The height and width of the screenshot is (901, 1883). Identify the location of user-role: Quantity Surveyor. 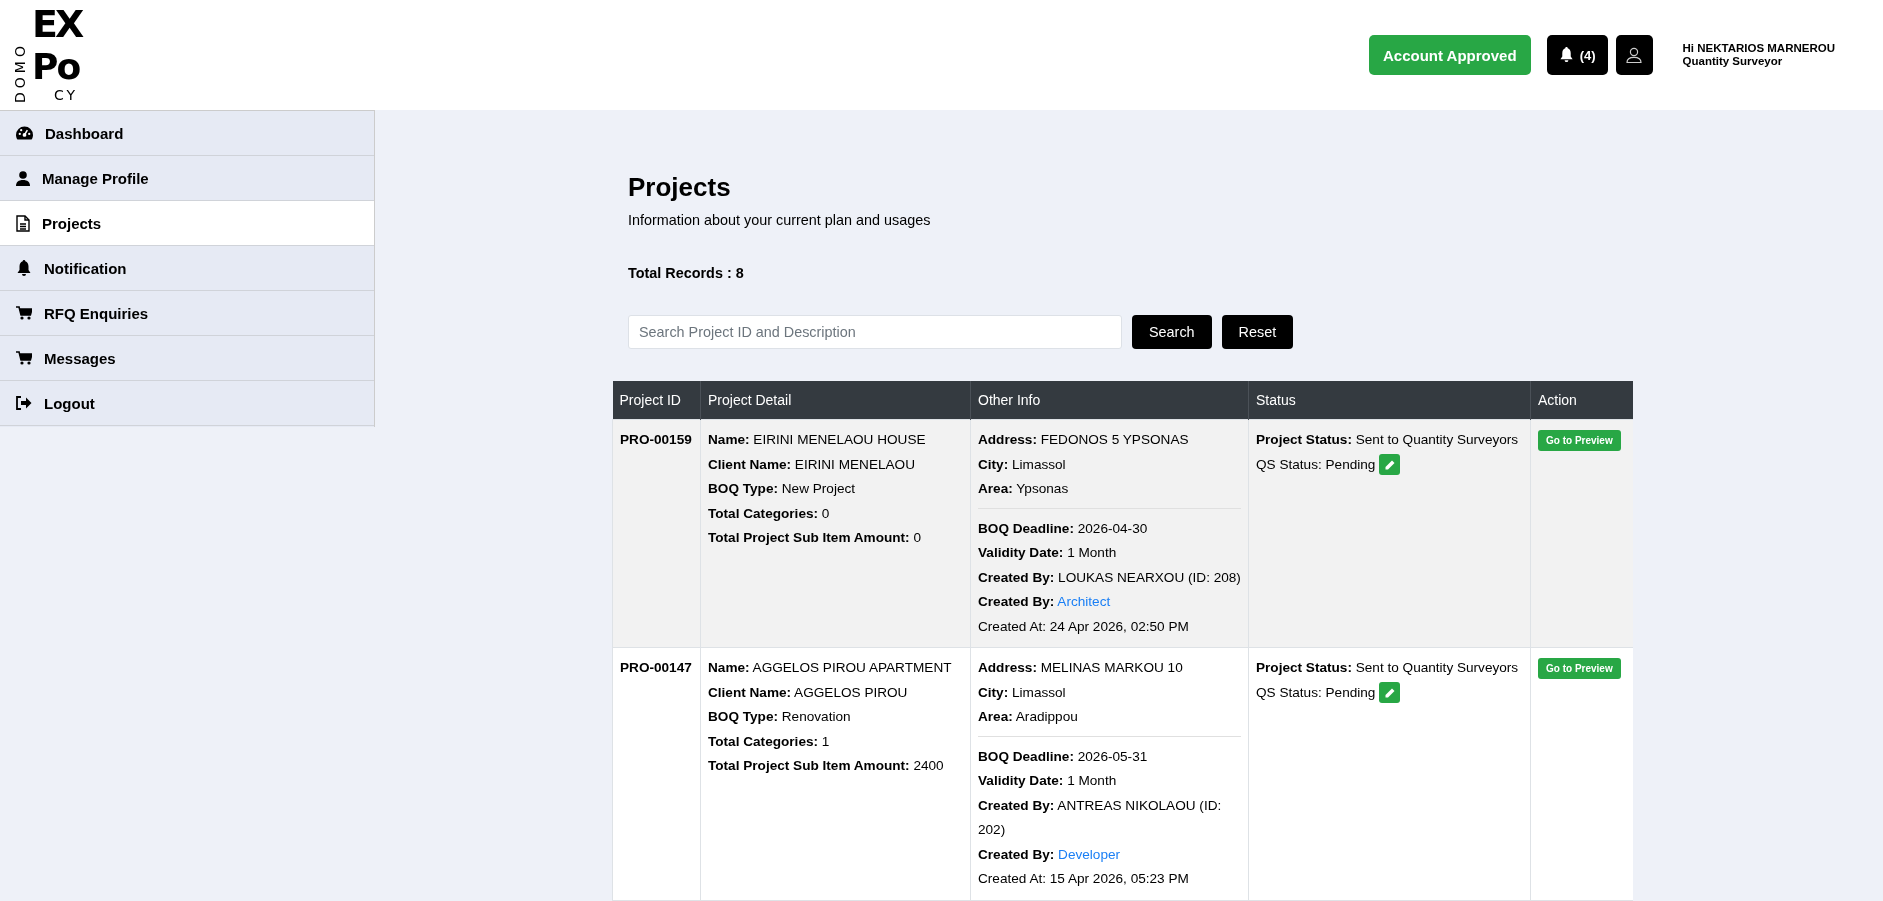
(1733, 61).